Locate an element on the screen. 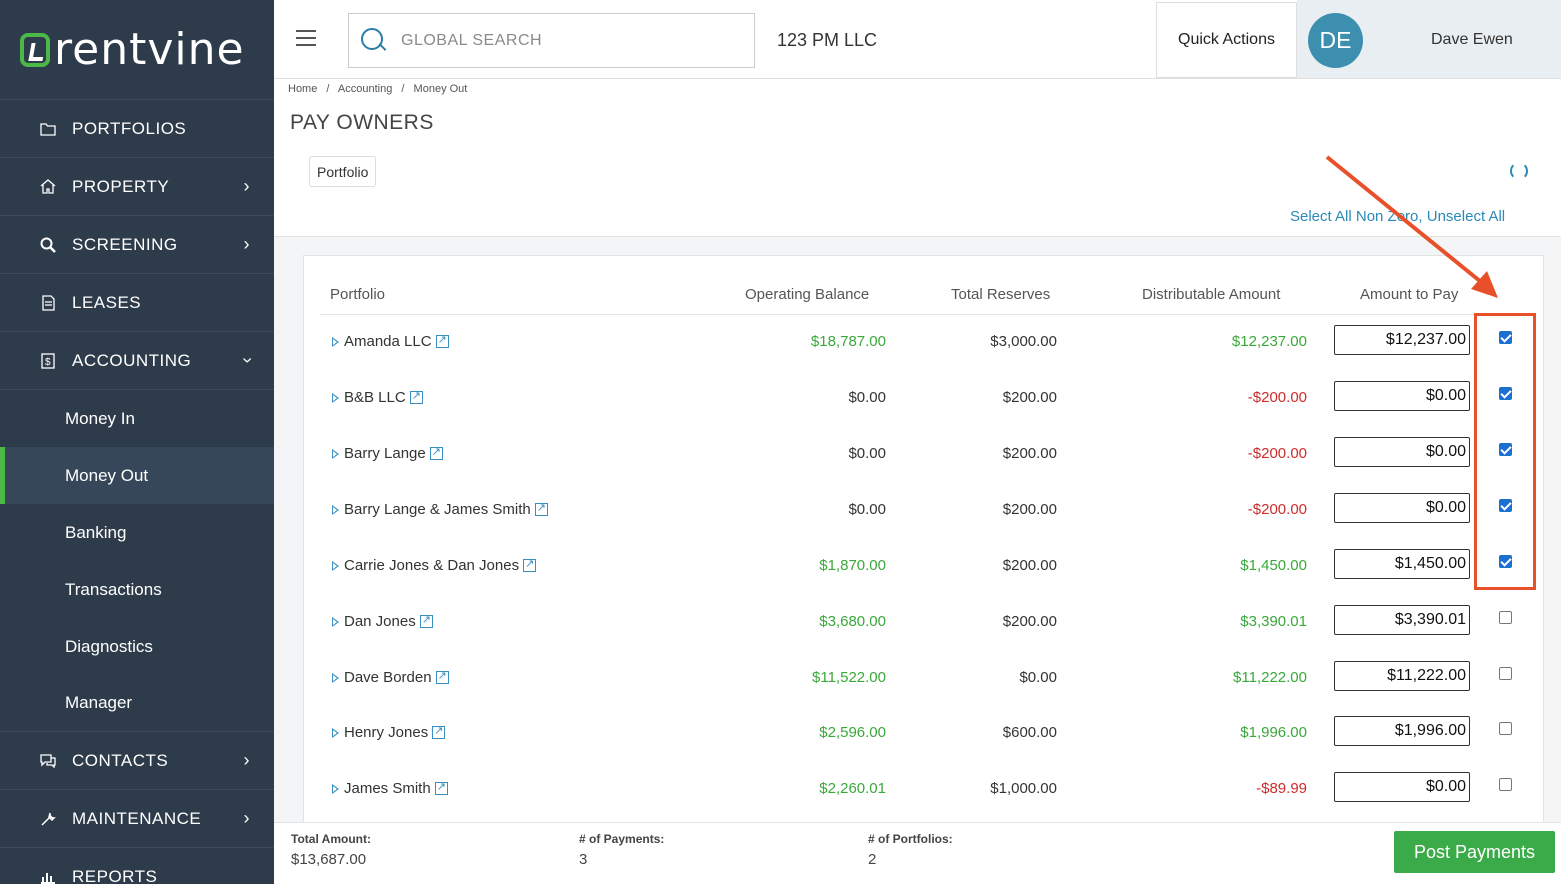 This screenshot has width=1561, height=884. sidebar-item-maintenance: MAINTENANCE › is located at coordinates (137, 819).